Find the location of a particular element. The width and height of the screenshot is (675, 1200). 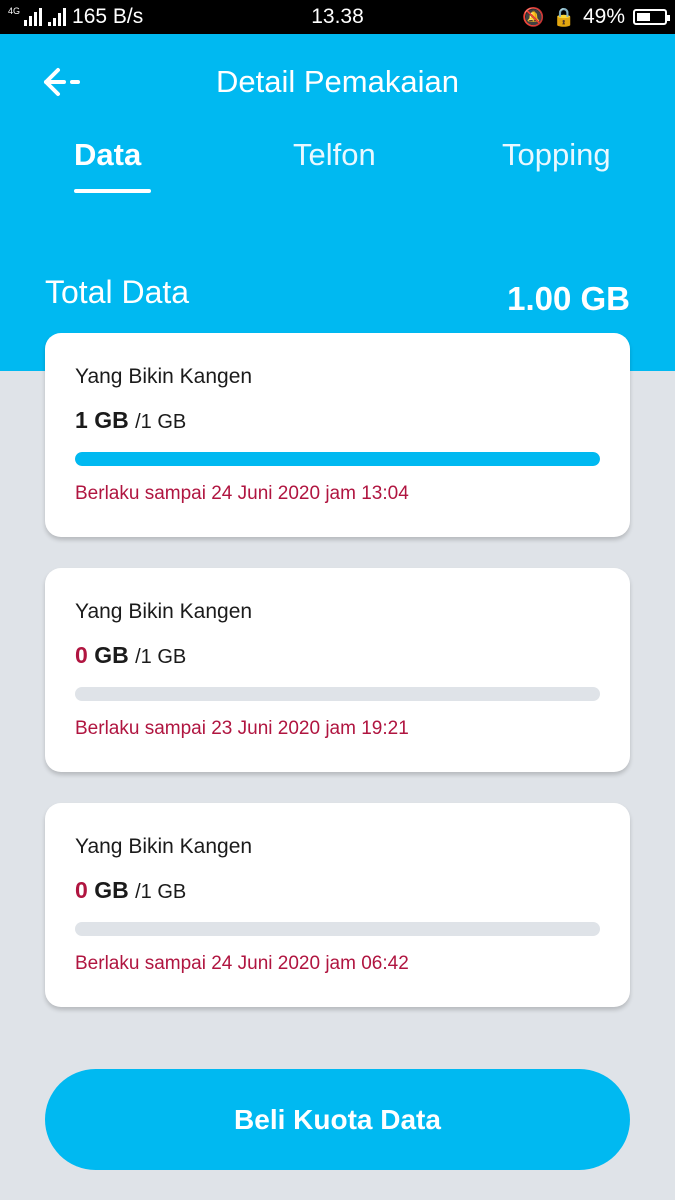

used-value: 1 is located at coordinates (81, 420).